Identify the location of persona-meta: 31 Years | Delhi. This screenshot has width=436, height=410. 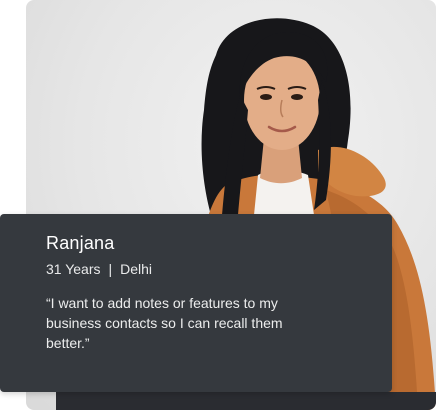
(99, 269).